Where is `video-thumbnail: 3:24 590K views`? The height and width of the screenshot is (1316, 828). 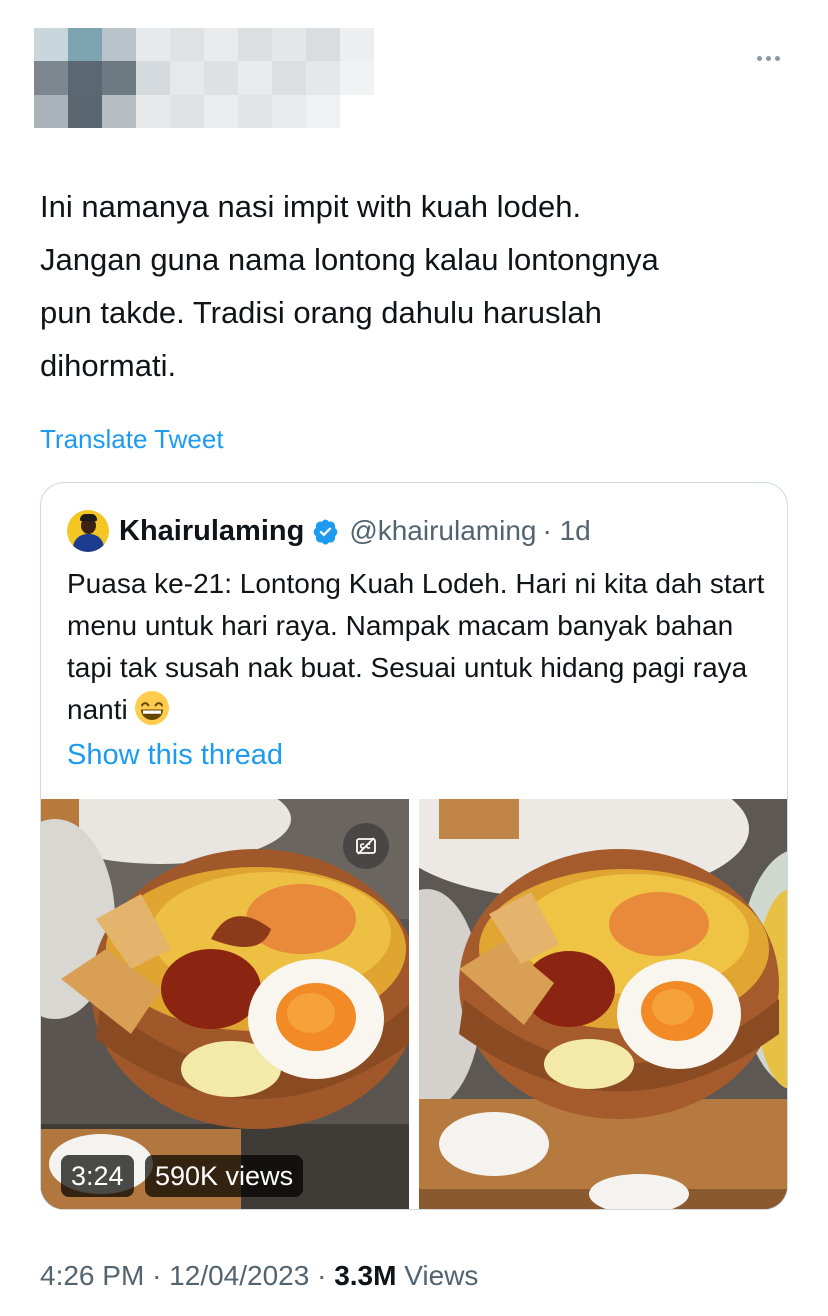
video-thumbnail: 3:24 590K views is located at coordinates (225, 1004).